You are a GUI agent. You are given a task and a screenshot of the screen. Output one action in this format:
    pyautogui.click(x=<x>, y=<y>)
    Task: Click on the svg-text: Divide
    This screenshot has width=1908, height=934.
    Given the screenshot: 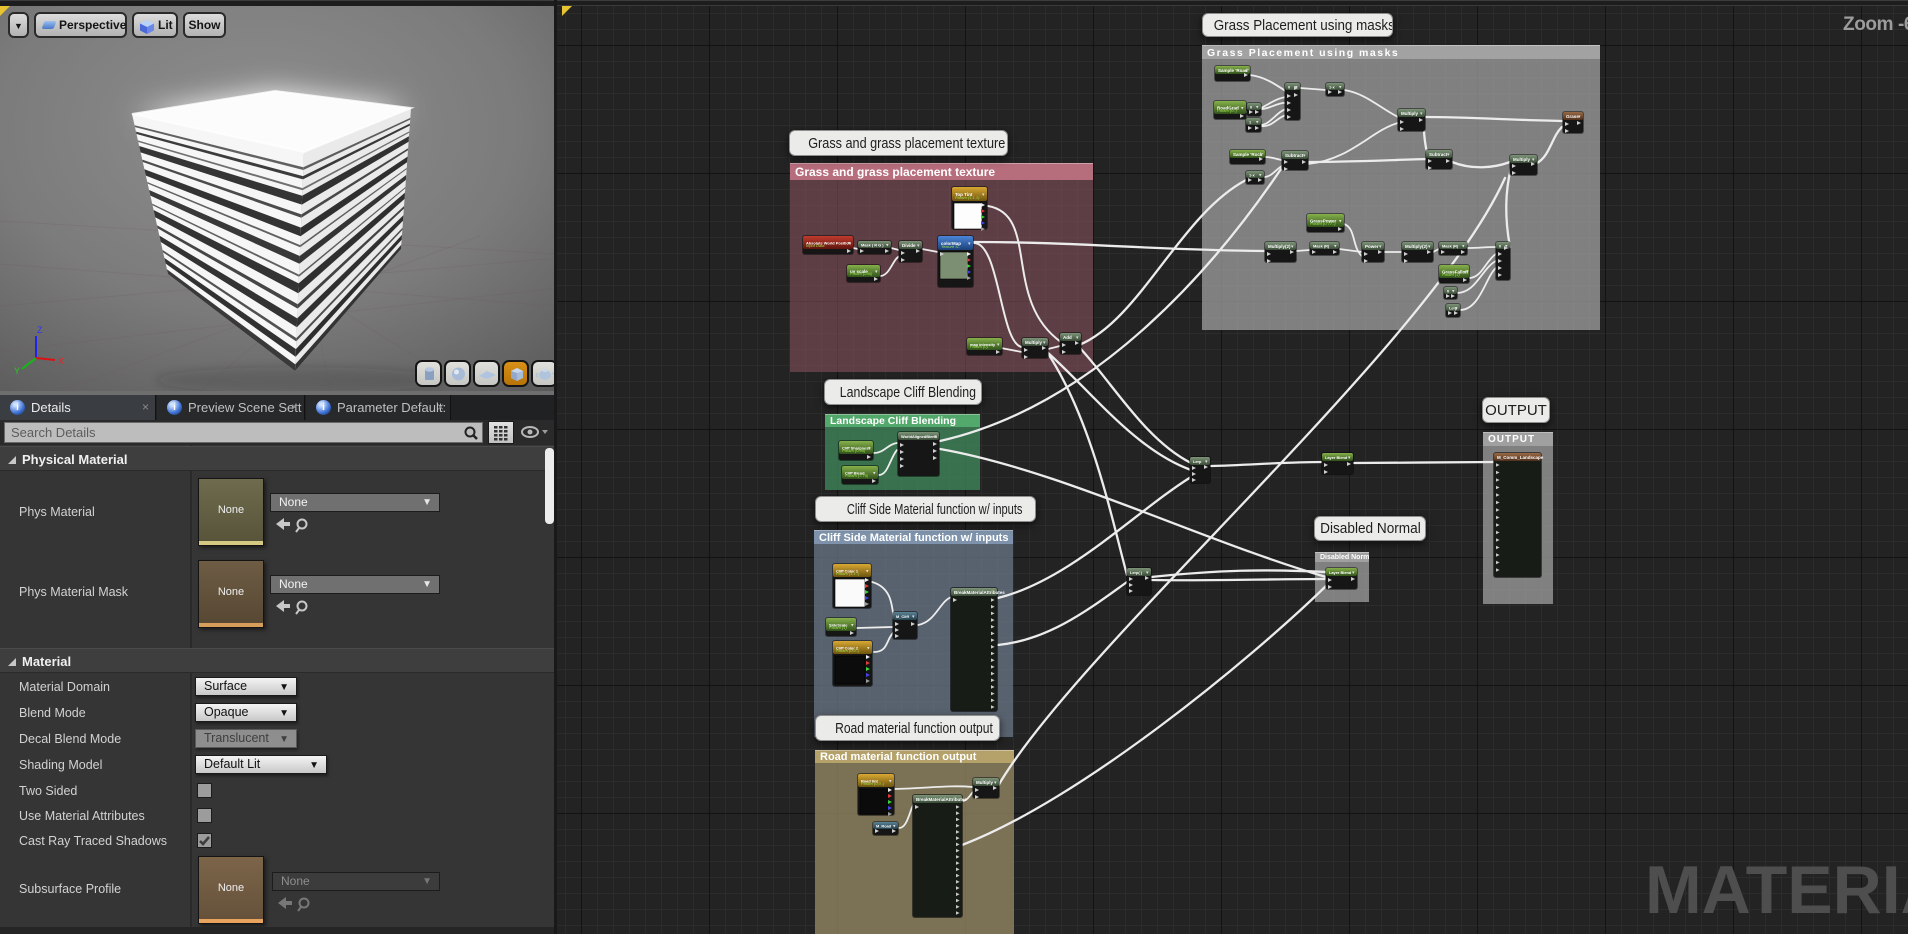 What is the action you would take?
    pyautogui.click(x=909, y=245)
    